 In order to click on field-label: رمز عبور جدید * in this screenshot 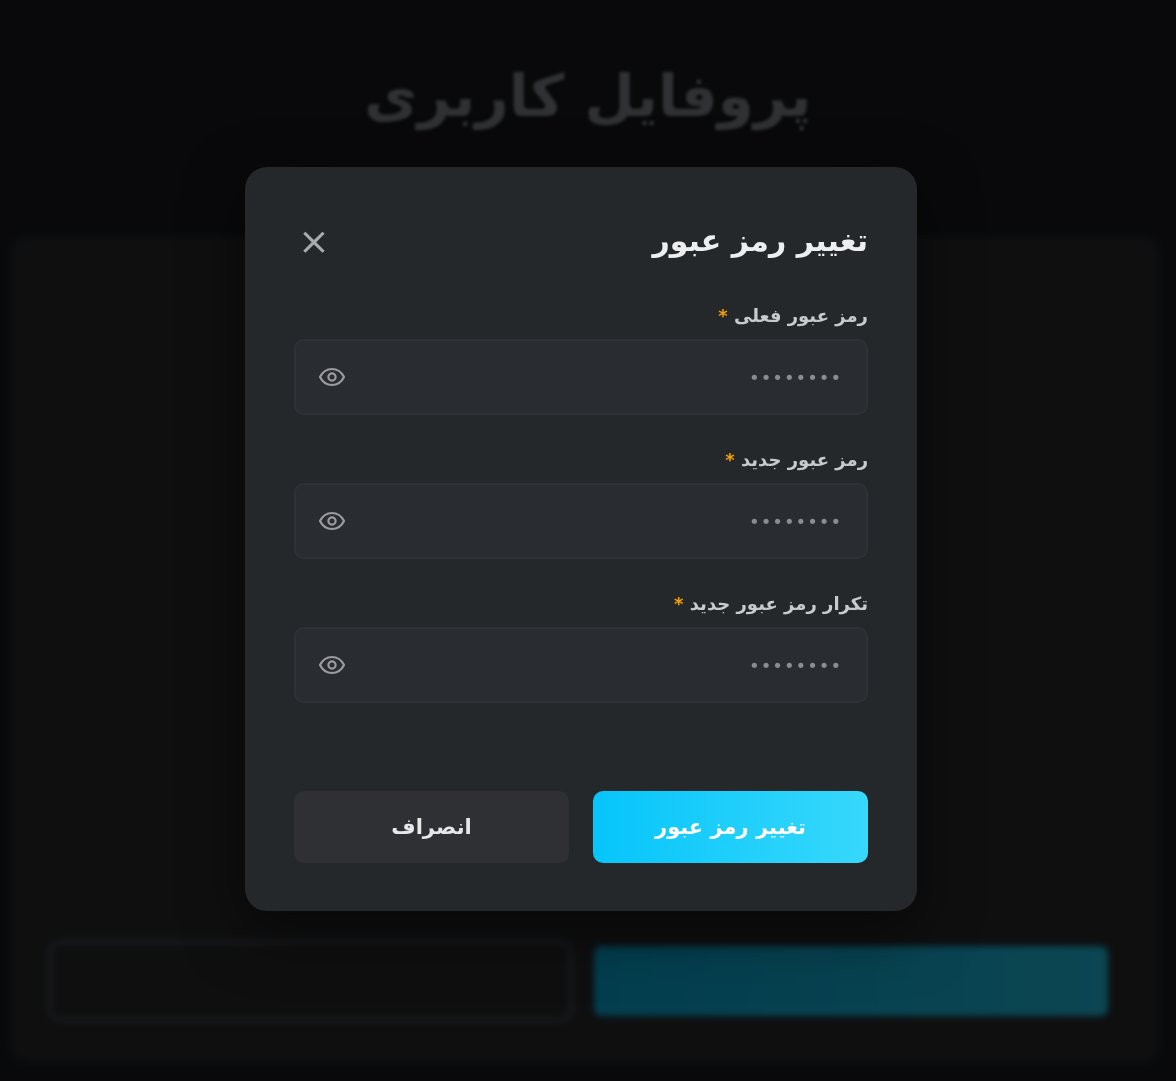, I will do `click(796, 460)`.